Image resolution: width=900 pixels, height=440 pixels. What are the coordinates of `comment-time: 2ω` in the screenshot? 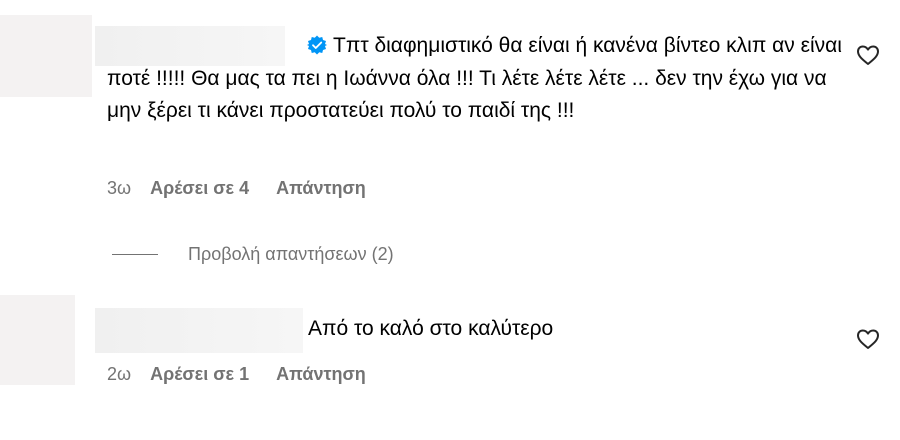 It's located at (119, 374).